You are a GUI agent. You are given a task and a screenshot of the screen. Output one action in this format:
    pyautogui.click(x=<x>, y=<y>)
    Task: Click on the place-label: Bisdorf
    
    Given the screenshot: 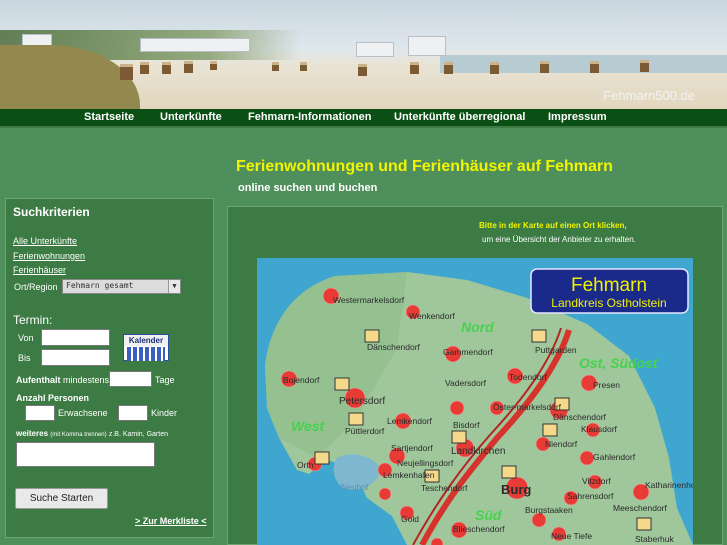 What is the action you would take?
    pyautogui.click(x=466, y=425)
    